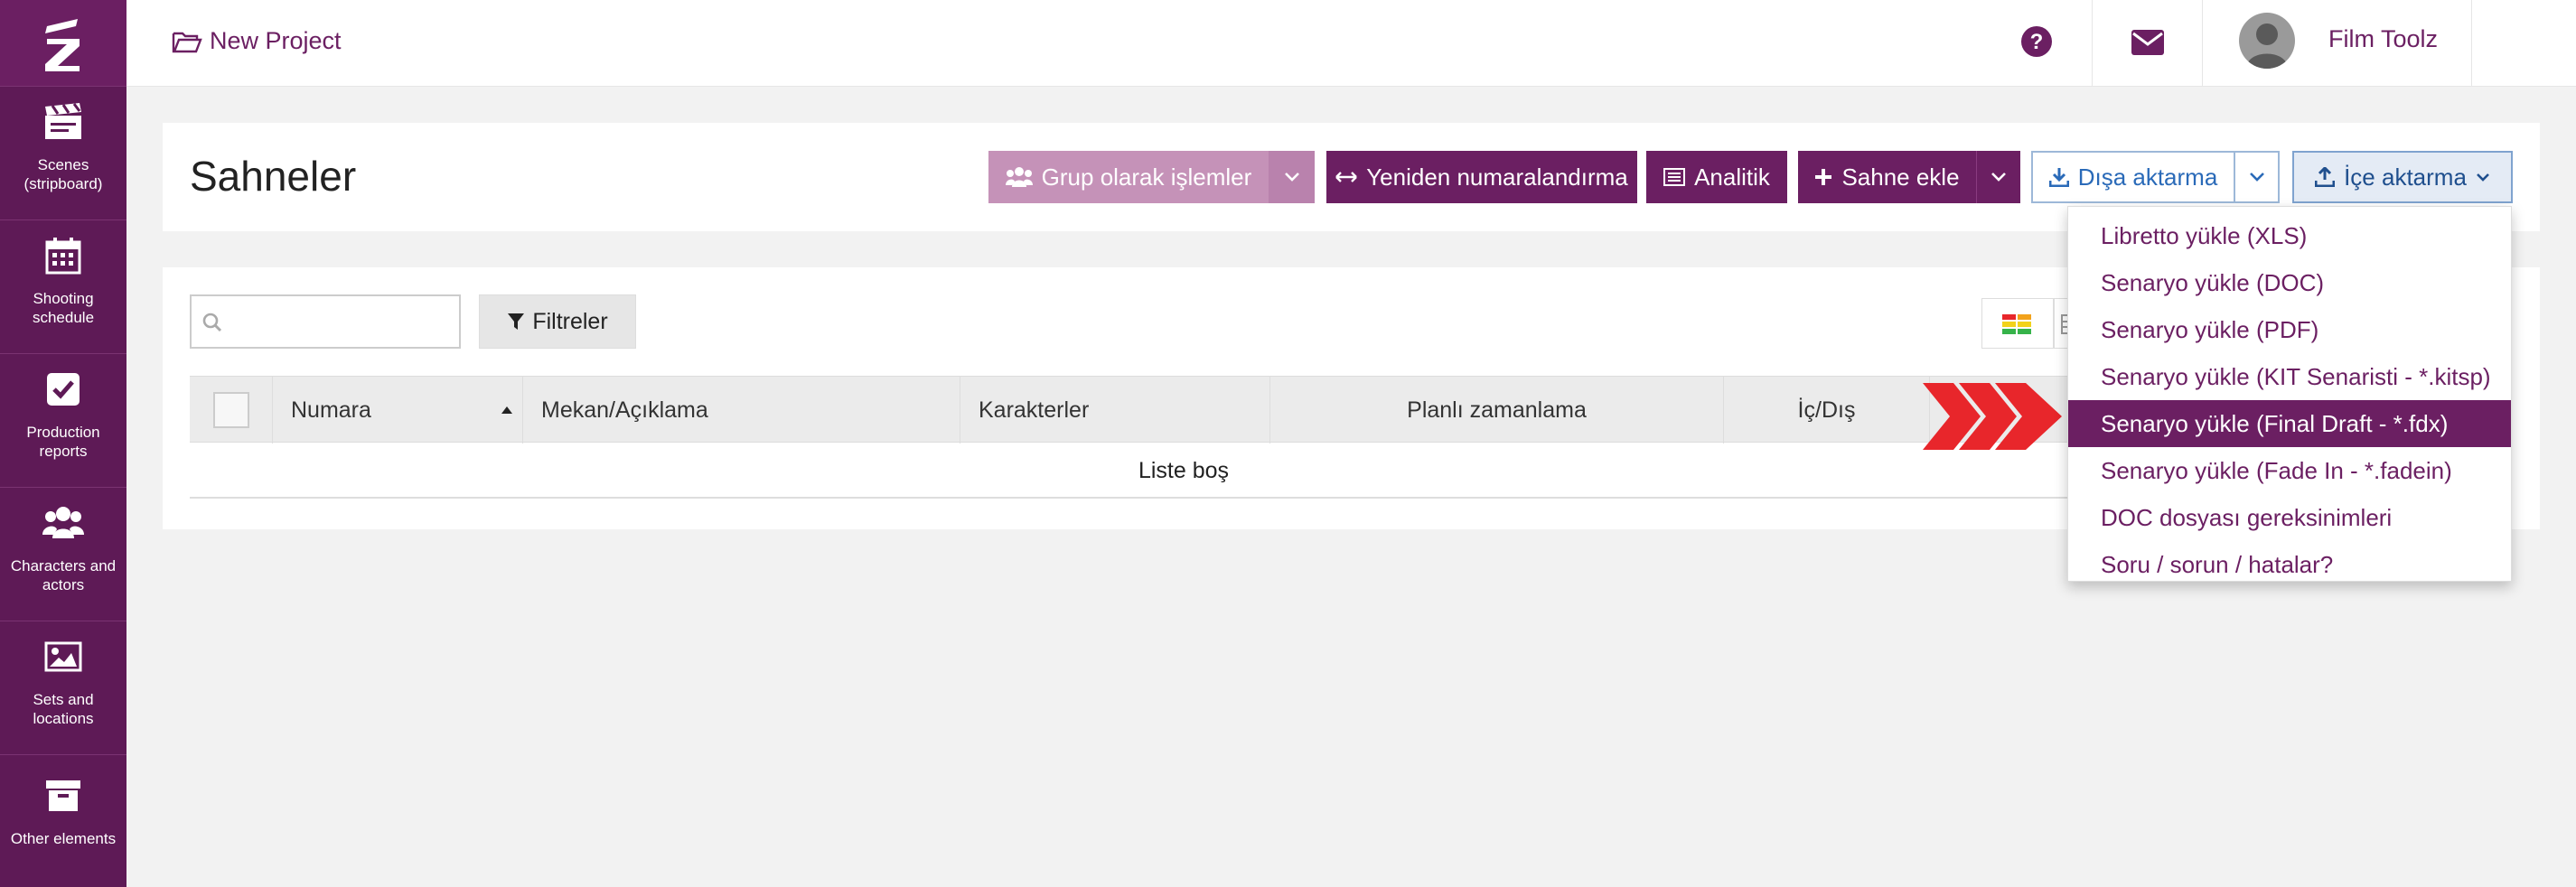 The image size is (2576, 887). What do you see at coordinates (63, 389) in the screenshot?
I see `checkbox-icon` at bounding box center [63, 389].